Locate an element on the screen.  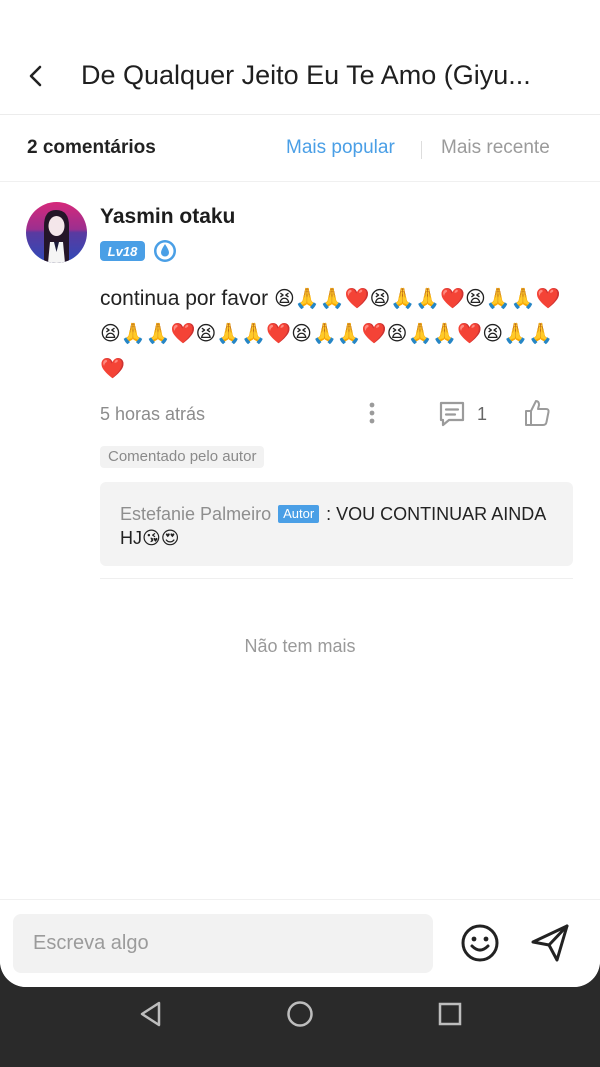
send-icon is located at coordinates (550, 943).